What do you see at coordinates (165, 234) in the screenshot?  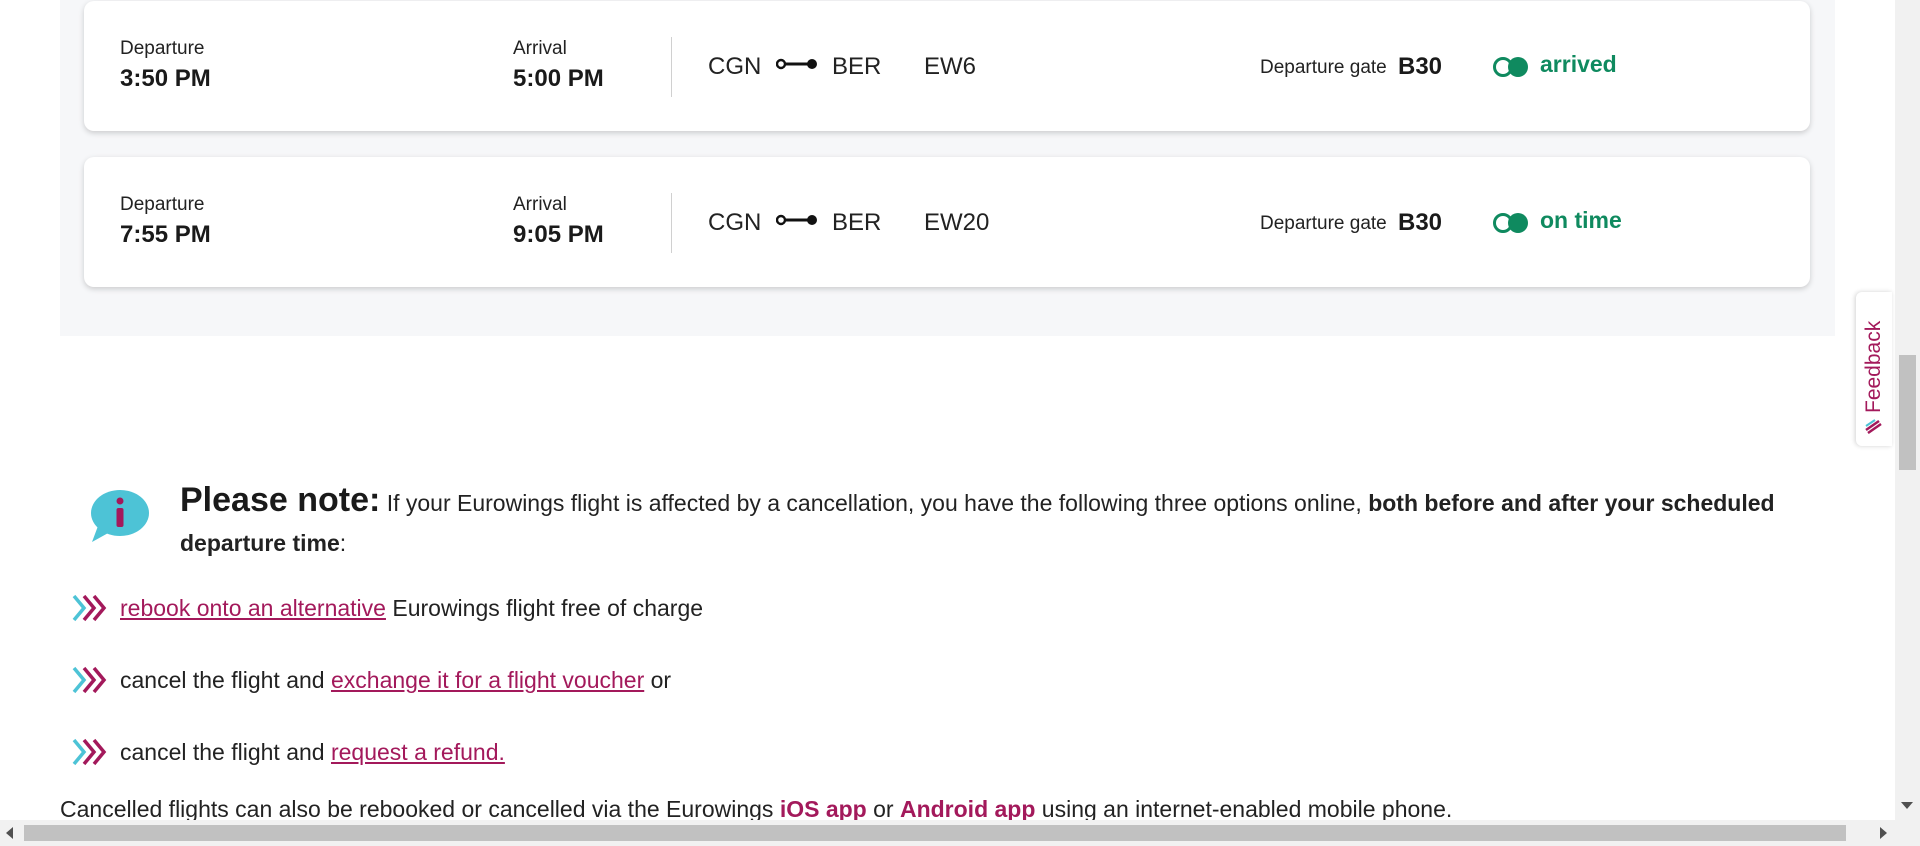 I see `departure-time: 7:55 PM` at bounding box center [165, 234].